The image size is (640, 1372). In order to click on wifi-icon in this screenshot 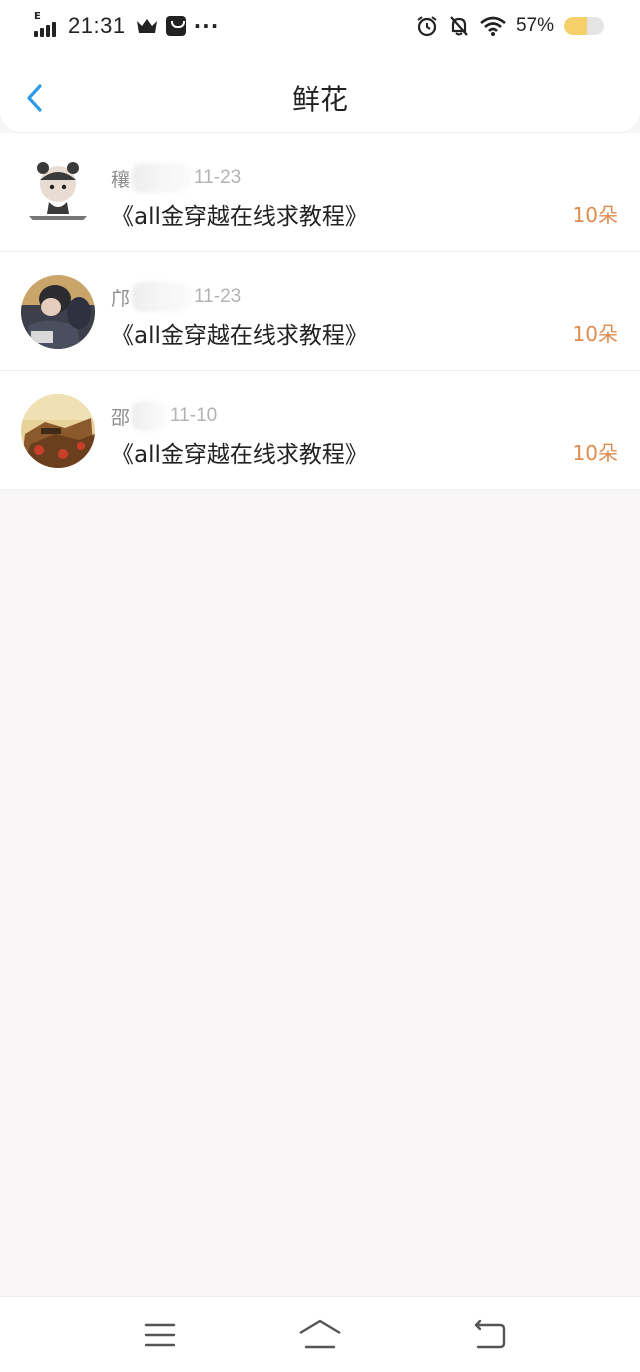, I will do `click(493, 26)`.